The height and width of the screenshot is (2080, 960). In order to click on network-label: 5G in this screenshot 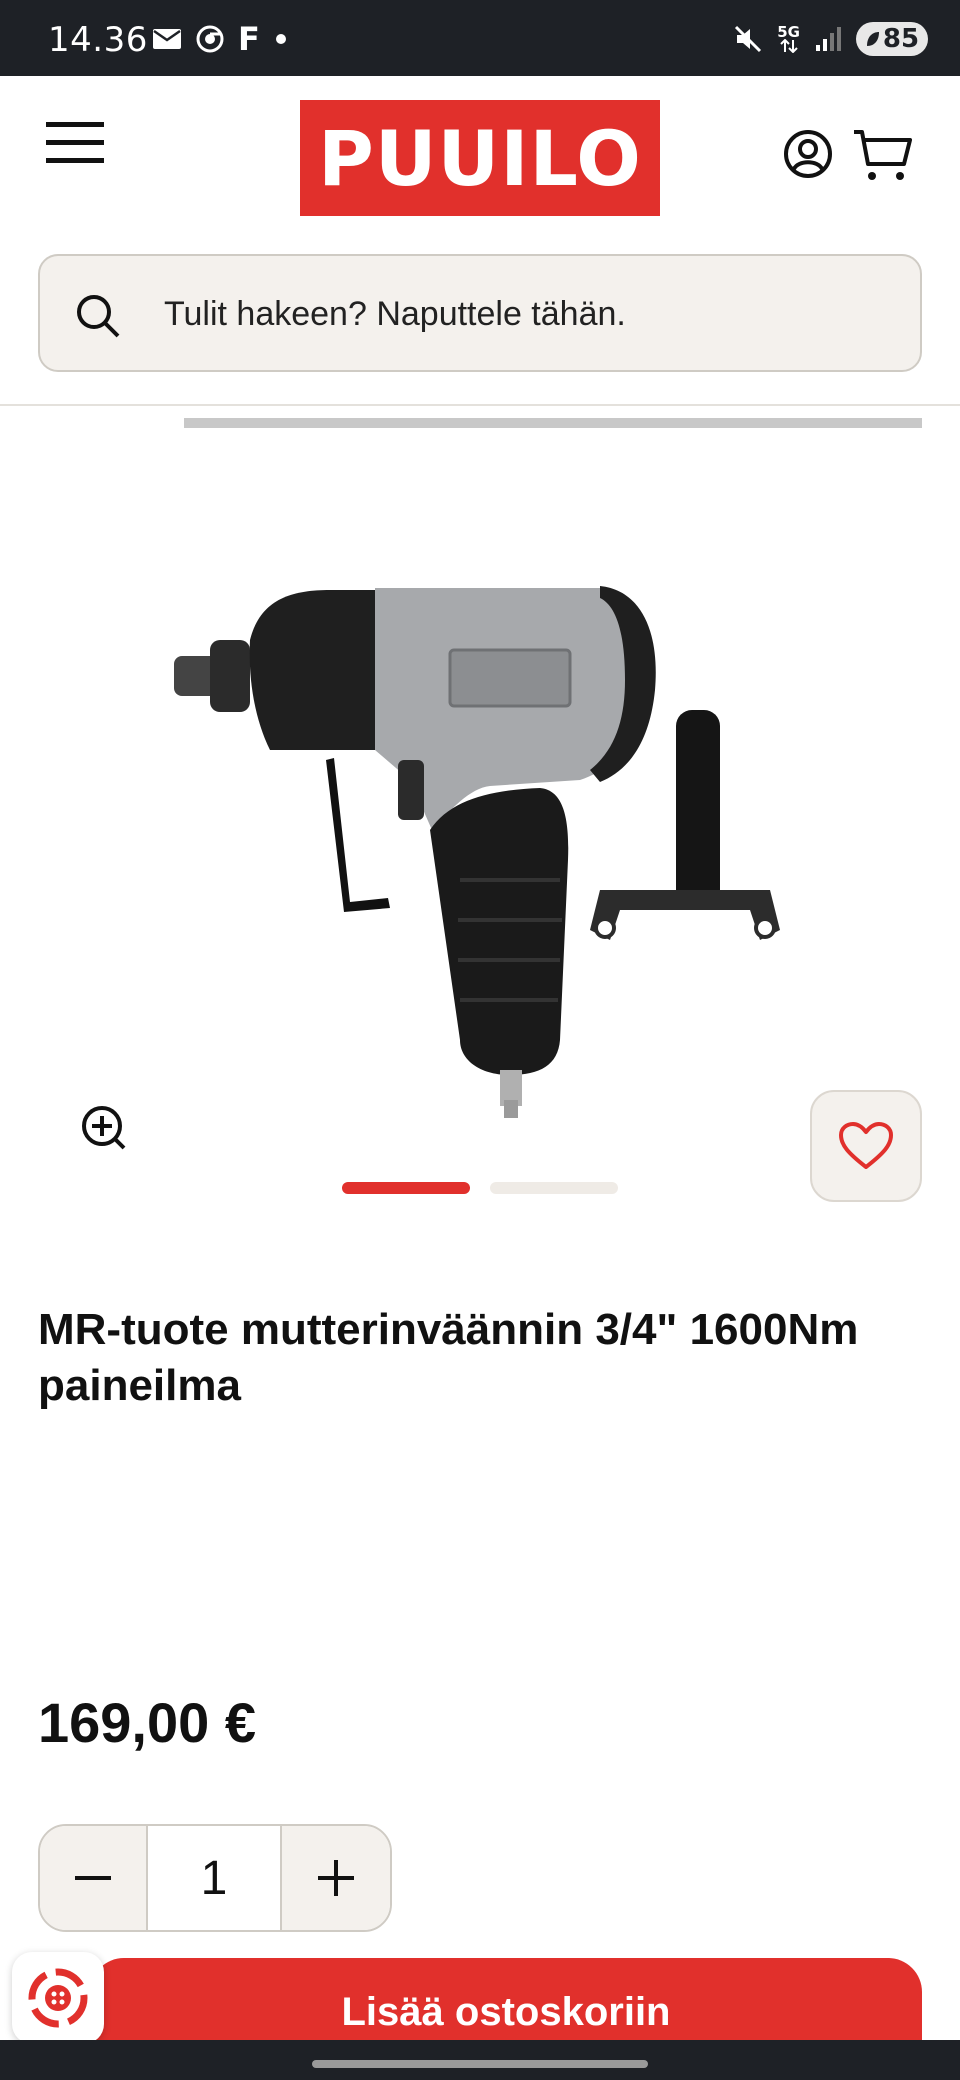, I will do `click(788, 32)`.